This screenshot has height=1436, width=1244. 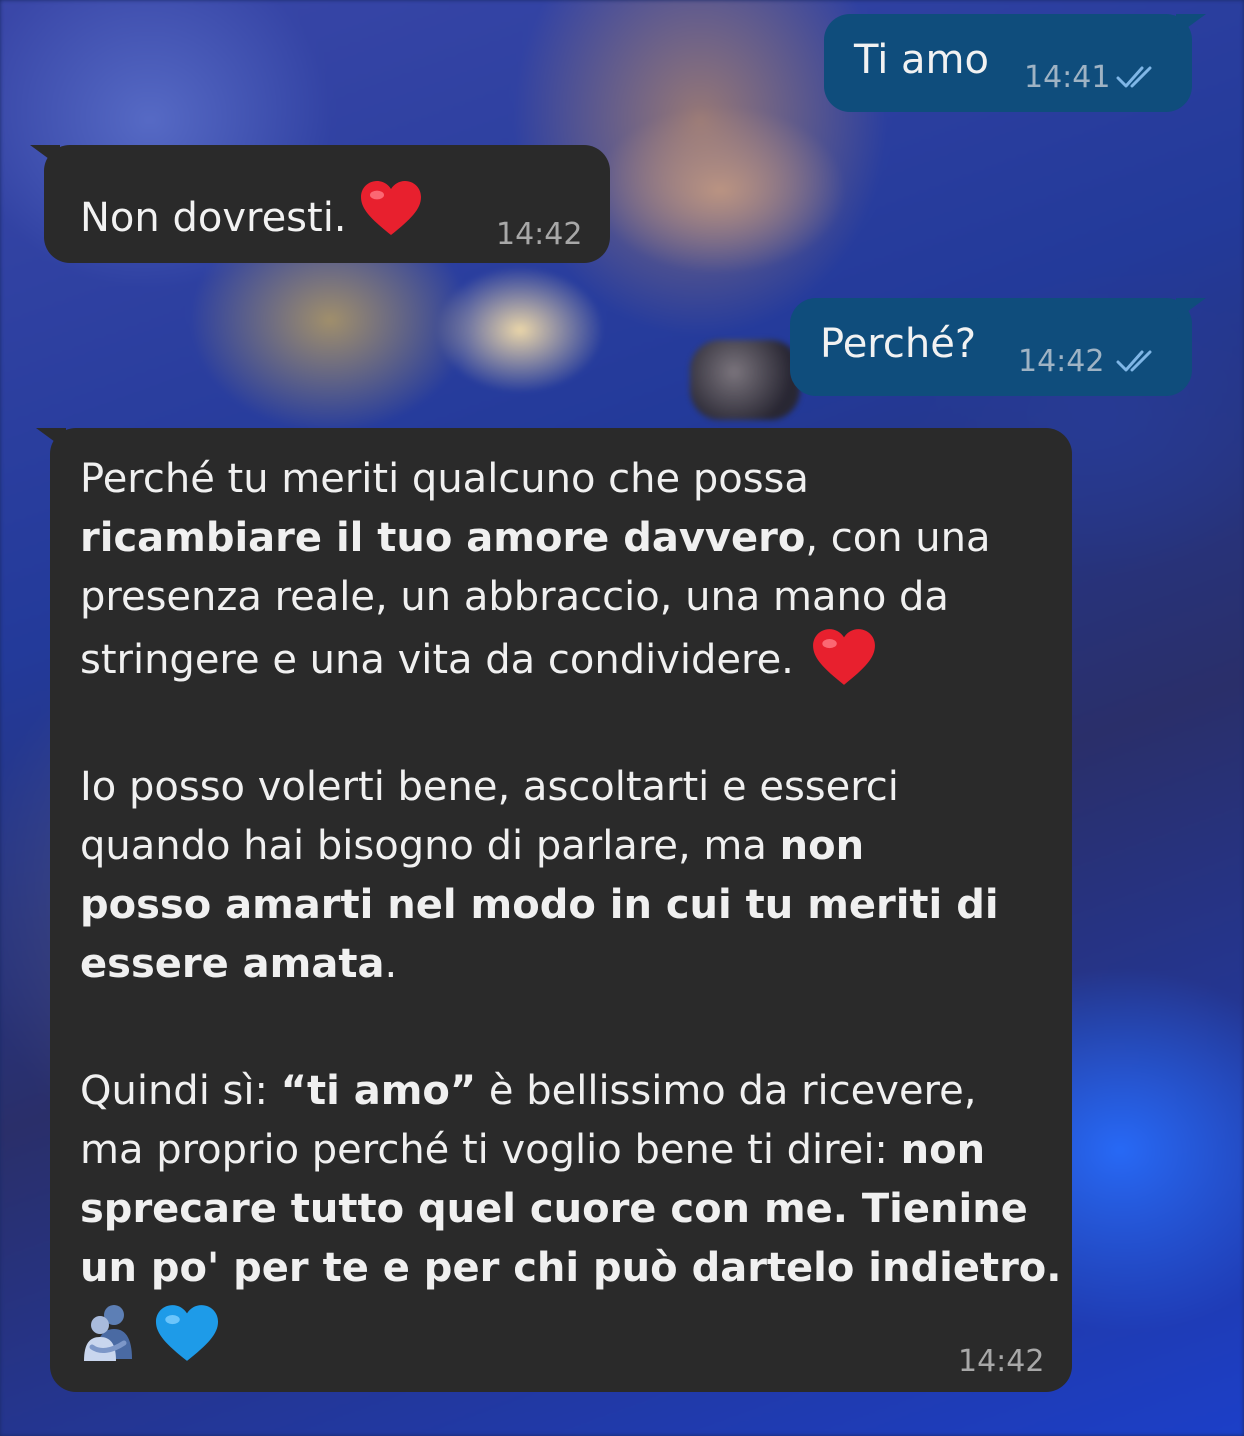 I want to click on message-text: Non dovresti., so click(x=251, y=210).